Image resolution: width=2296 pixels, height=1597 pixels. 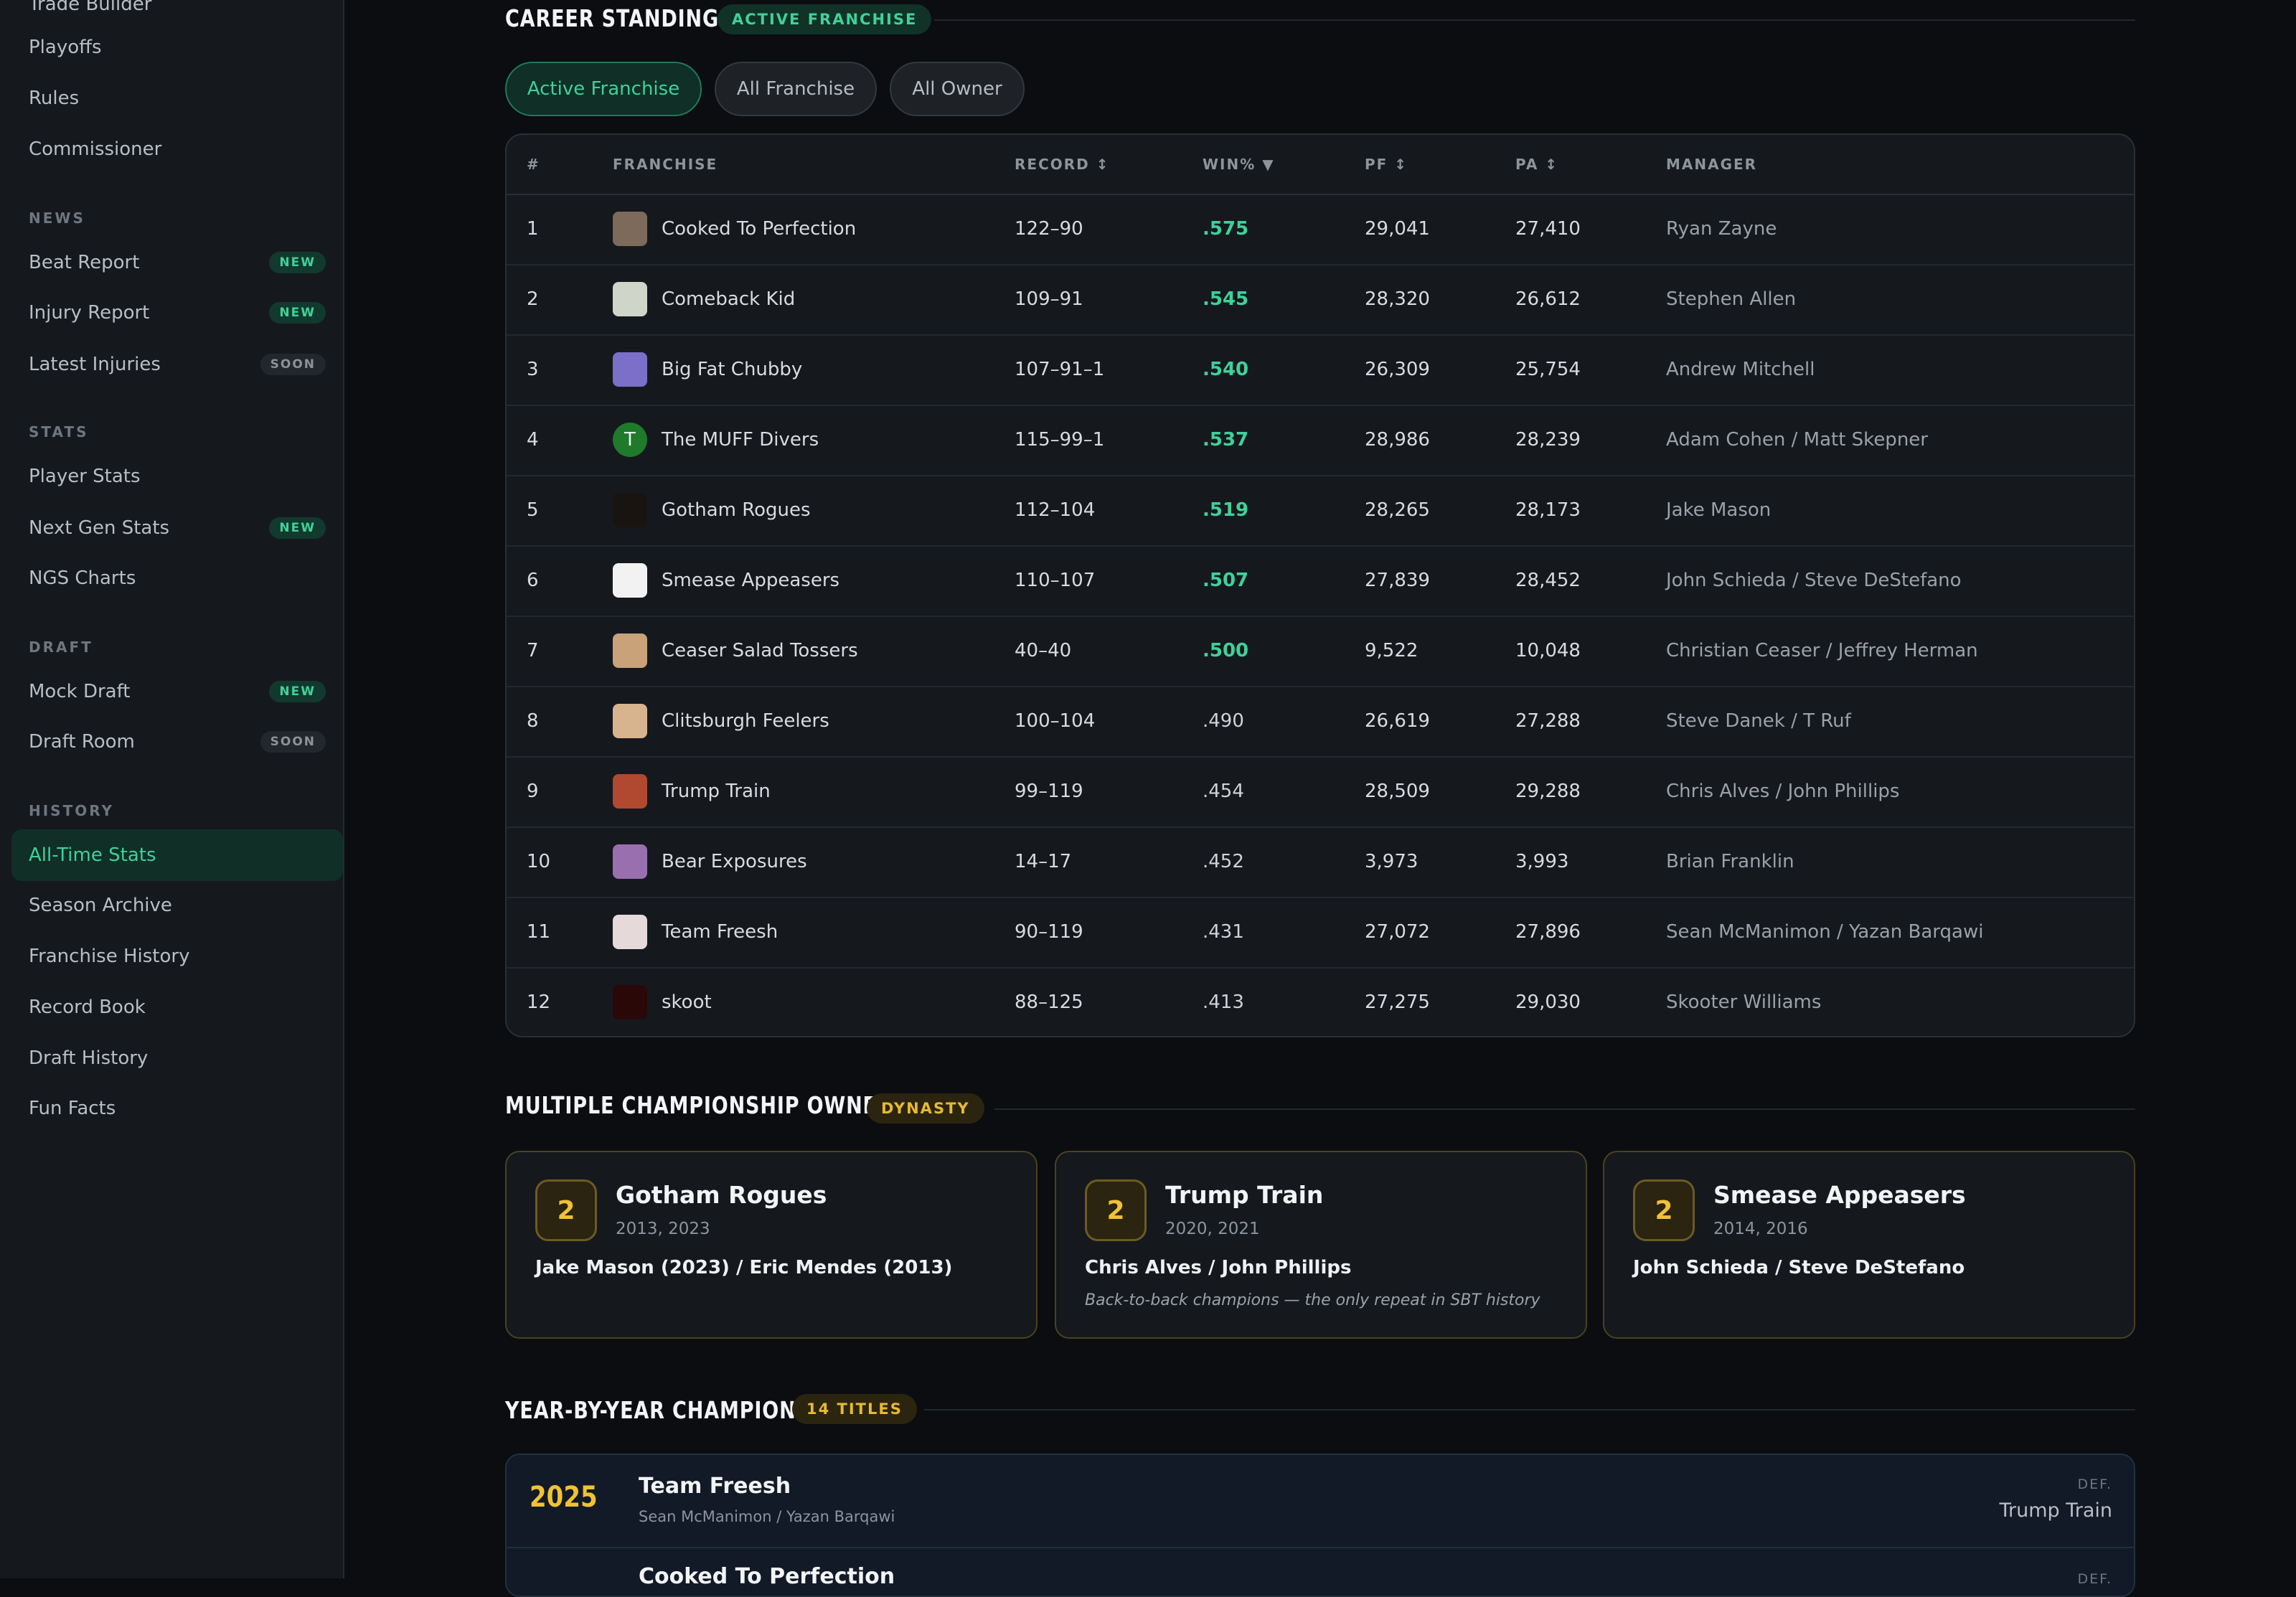 What do you see at coordinates (539, 932) in the screenshot?
I see `rank-cell: 11` at bounding box center [539, 932].